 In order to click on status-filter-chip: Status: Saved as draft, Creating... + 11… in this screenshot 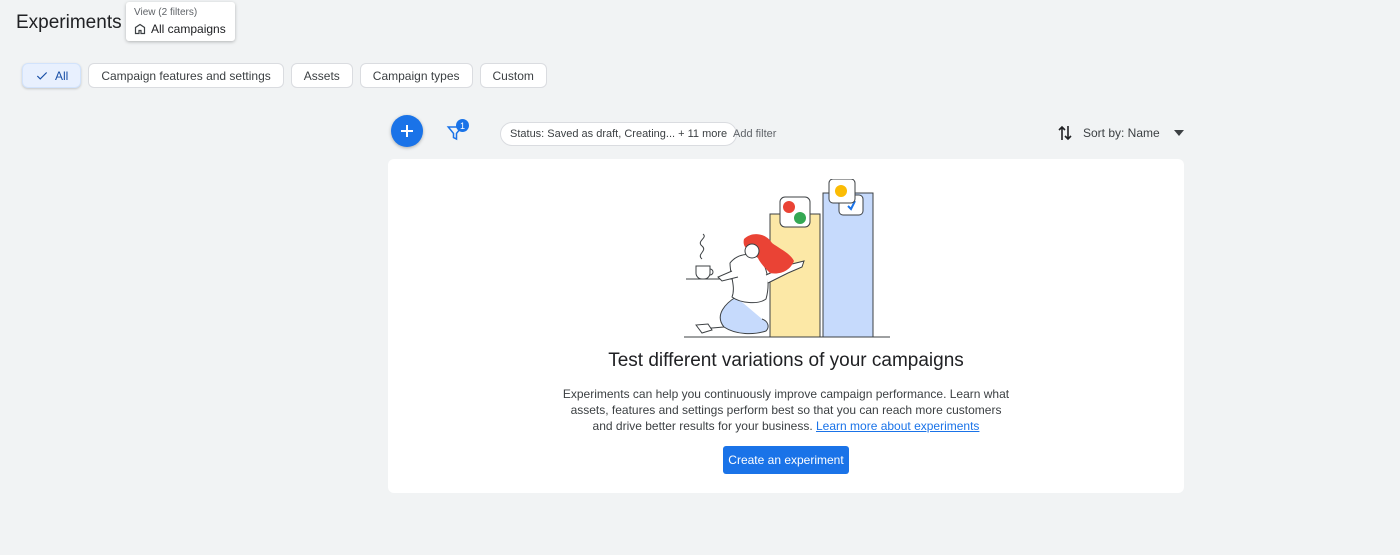, I will do `click(619, 134)`.